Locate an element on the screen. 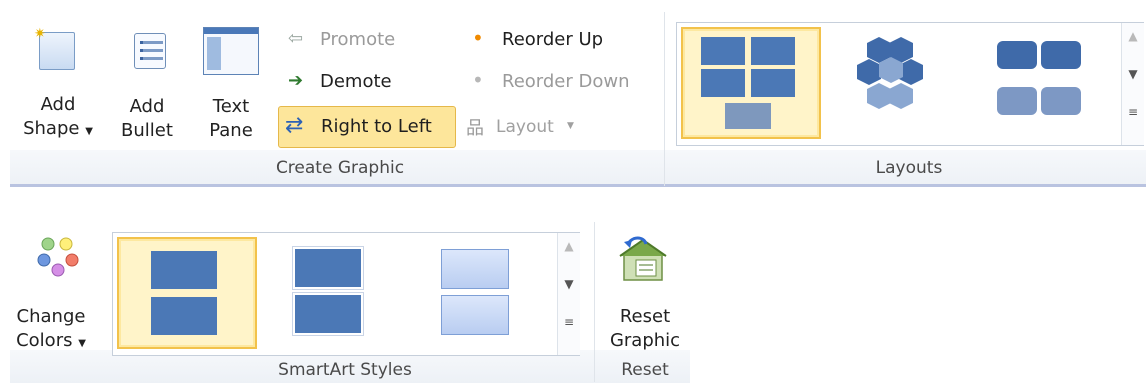  reset-graphic-label: Reset is located at coordinates (645, 316).